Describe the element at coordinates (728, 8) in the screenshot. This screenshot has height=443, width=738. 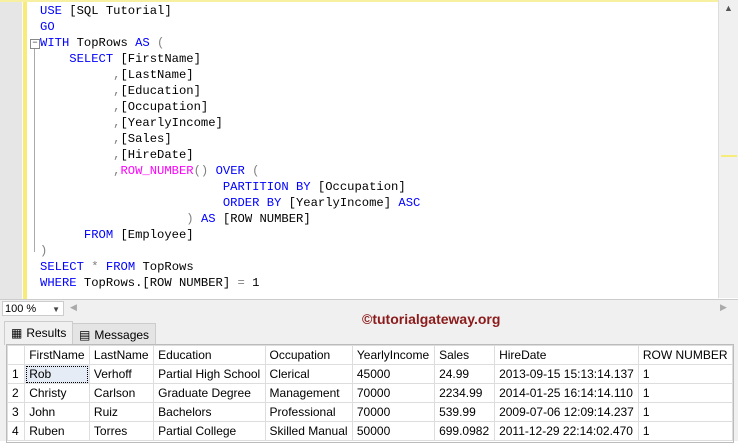
I see `scroll-up-icon: ▲` at that location.